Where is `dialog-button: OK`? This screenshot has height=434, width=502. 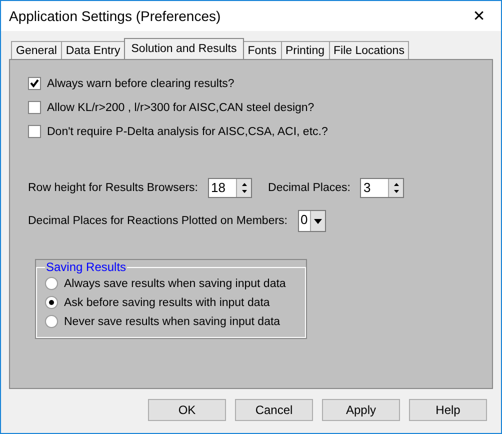
dialog-button: OK is located at coordinates (187, 410).